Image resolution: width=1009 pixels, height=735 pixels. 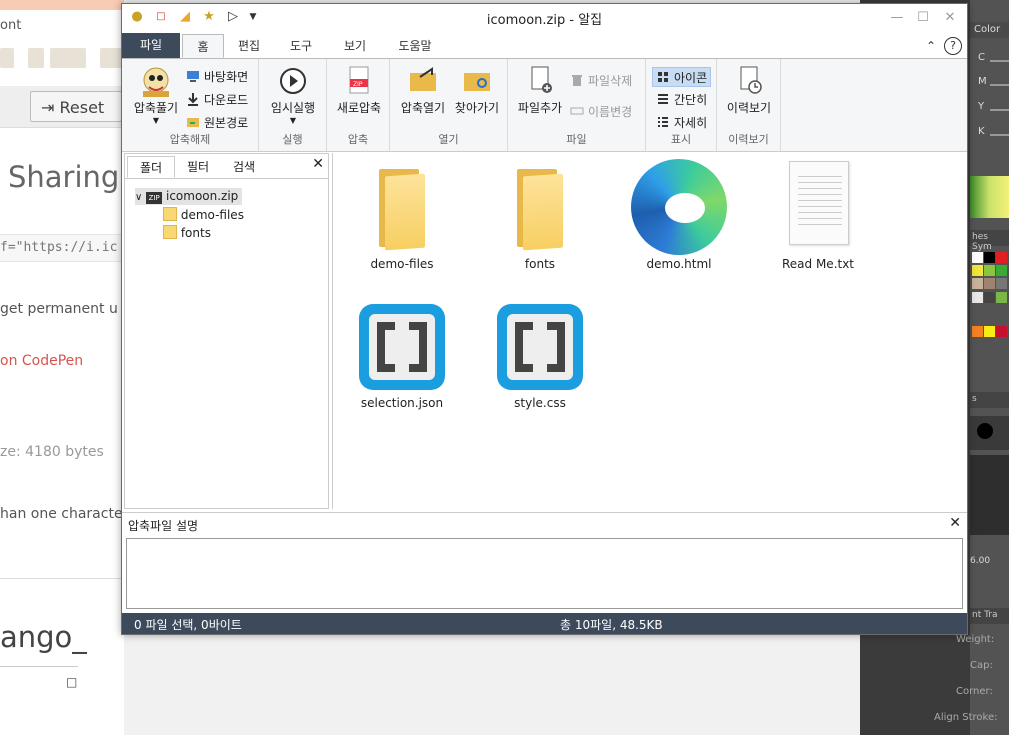 What do you see at coordinates (203, 46) in the screenshot?
I see `tab-home: 홈` at bounding box center [203, 46].